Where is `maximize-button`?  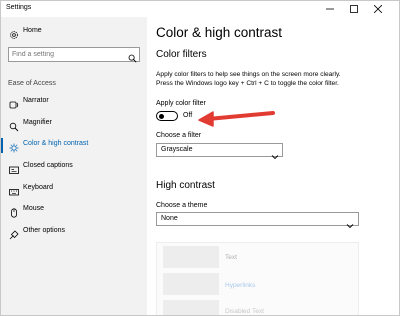
maximize-button is located at coordinates (354, 9).